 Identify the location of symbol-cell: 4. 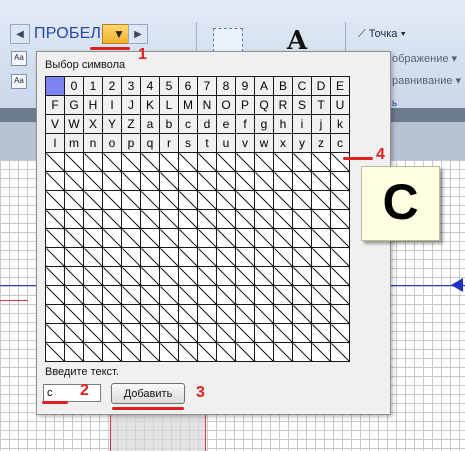
(150, 86).